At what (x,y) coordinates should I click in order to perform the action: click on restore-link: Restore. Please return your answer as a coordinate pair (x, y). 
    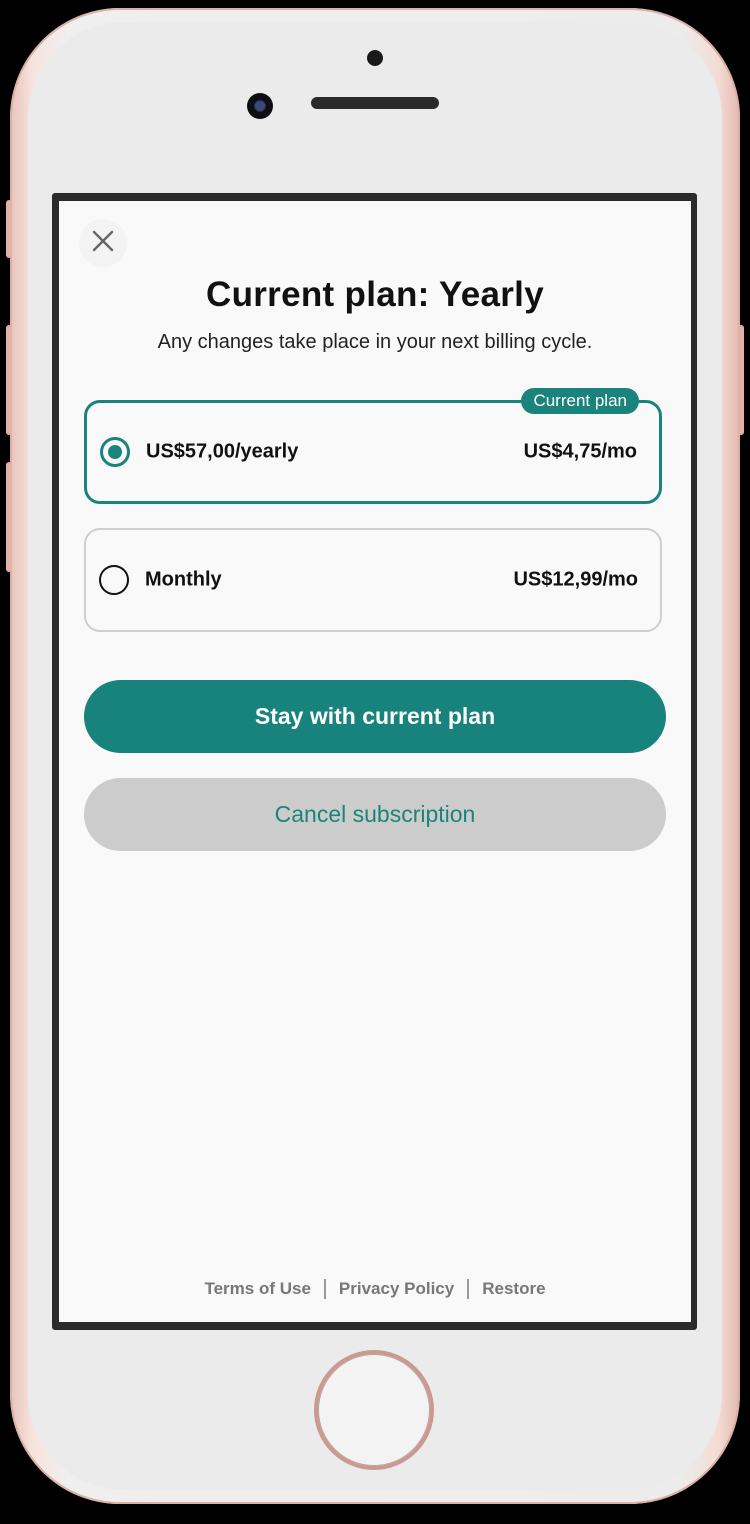
    Looking at the image, I should click on (513, 1289).